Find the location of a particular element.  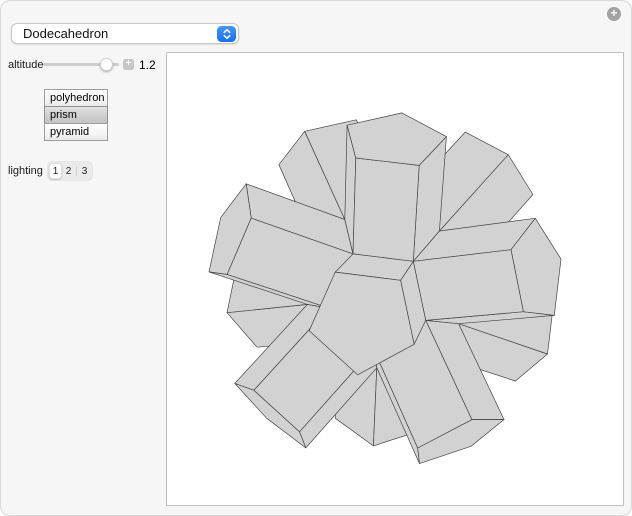

segment-separator is located at coordinates (76, 171).